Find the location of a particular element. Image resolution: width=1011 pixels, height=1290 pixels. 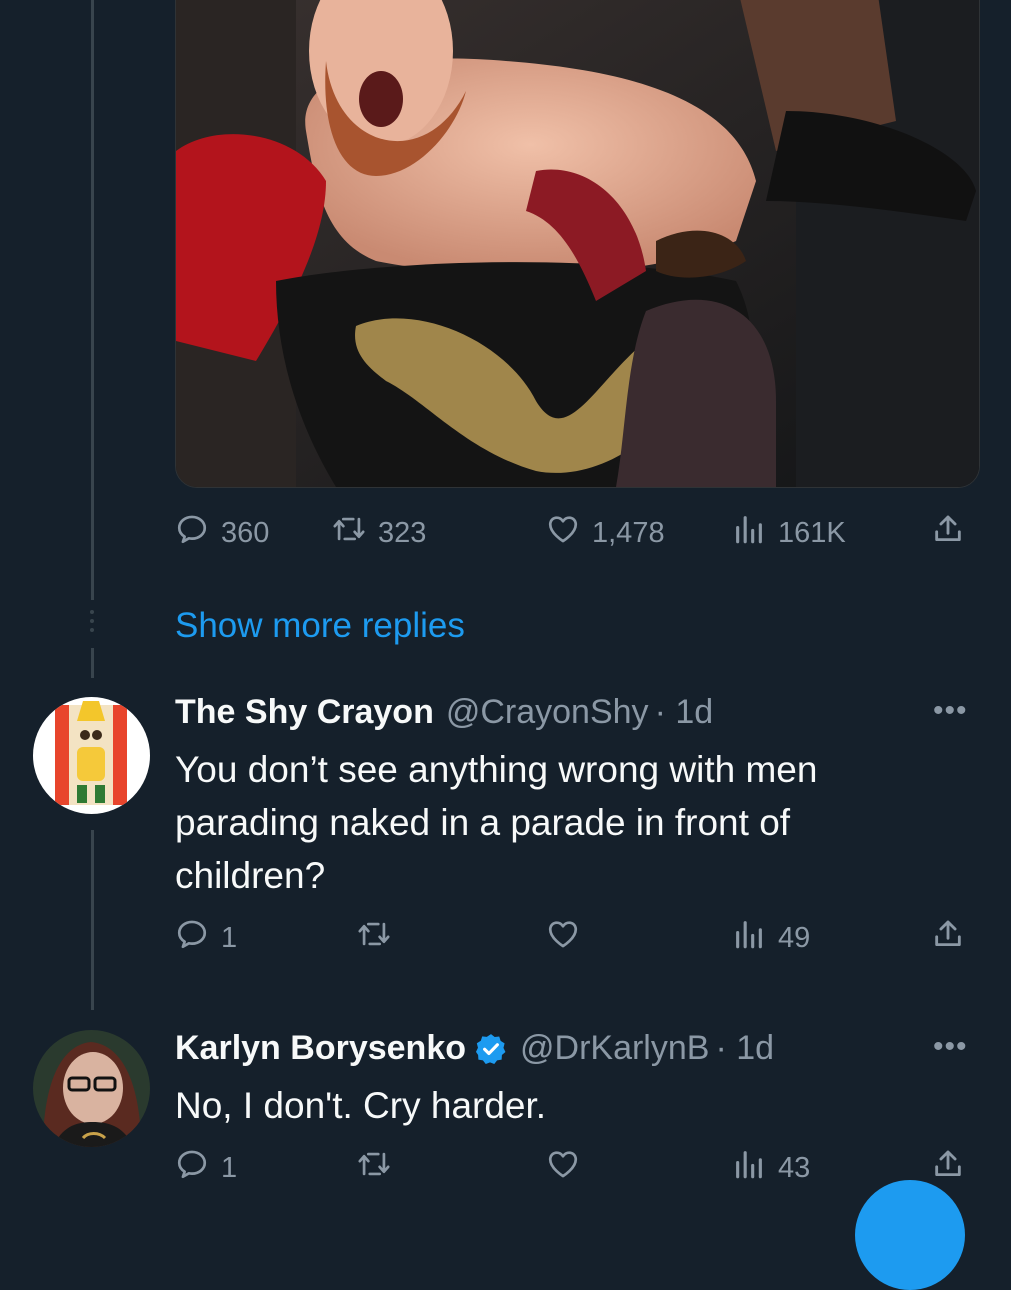

avatar-crayonshy is located at coordinates (91, 755).